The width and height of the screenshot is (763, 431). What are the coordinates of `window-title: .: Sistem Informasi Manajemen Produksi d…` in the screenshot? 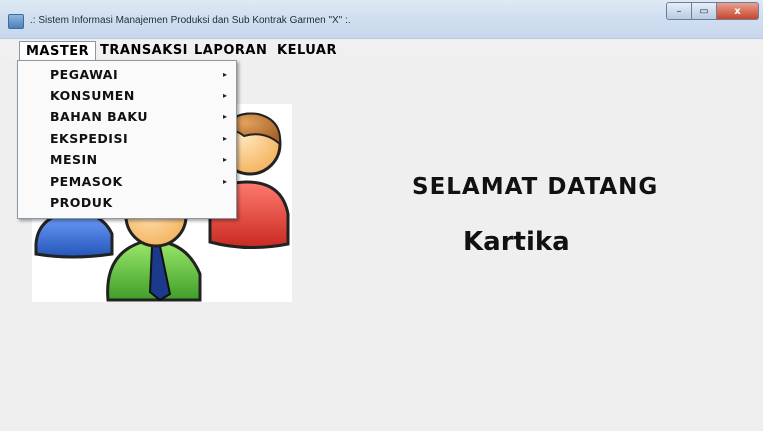 It's located at (190, 20).